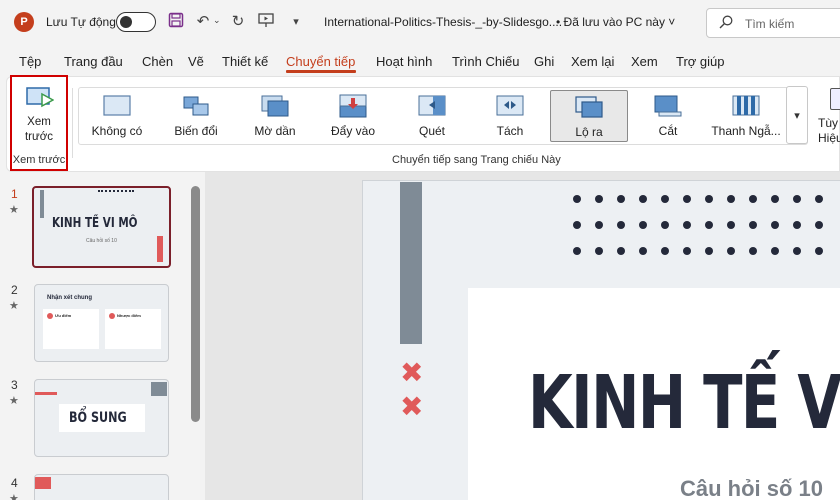 This screenshot has width=840, height=500. Describe the element at coordinates (63, 315) in the screenshot. I see `thumb-col1: Ưu điểm` at that location.